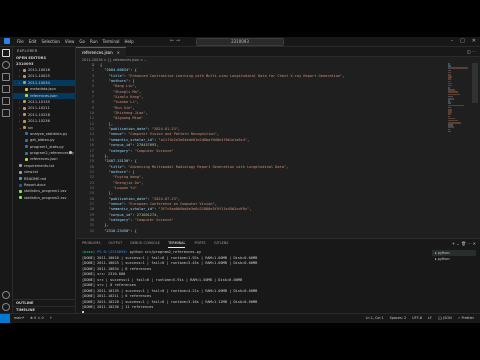  What do you see at coordinates (118, 171) in the screenshot?
I see `code-token: "authors"` at bounding box center [118, 171].